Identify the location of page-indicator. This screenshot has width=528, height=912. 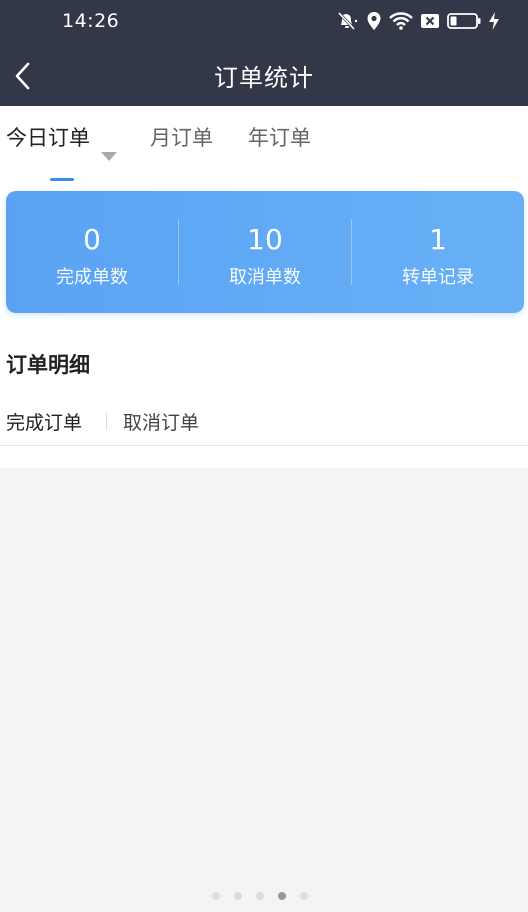
(260, 896).